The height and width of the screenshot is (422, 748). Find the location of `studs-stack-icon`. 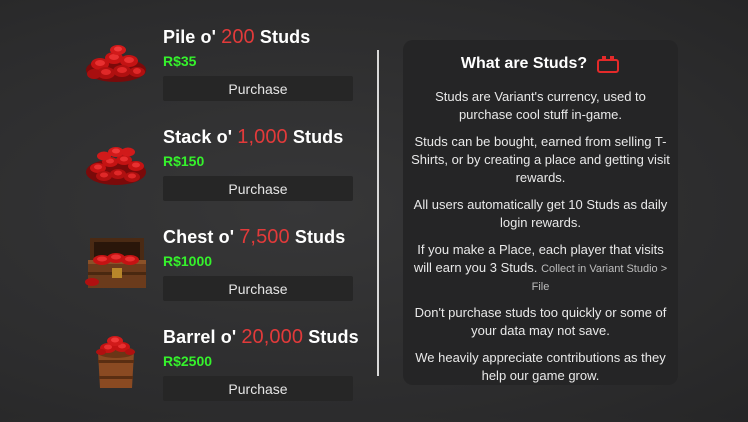

studs-stack-icon is located at coordinates (116, 161).